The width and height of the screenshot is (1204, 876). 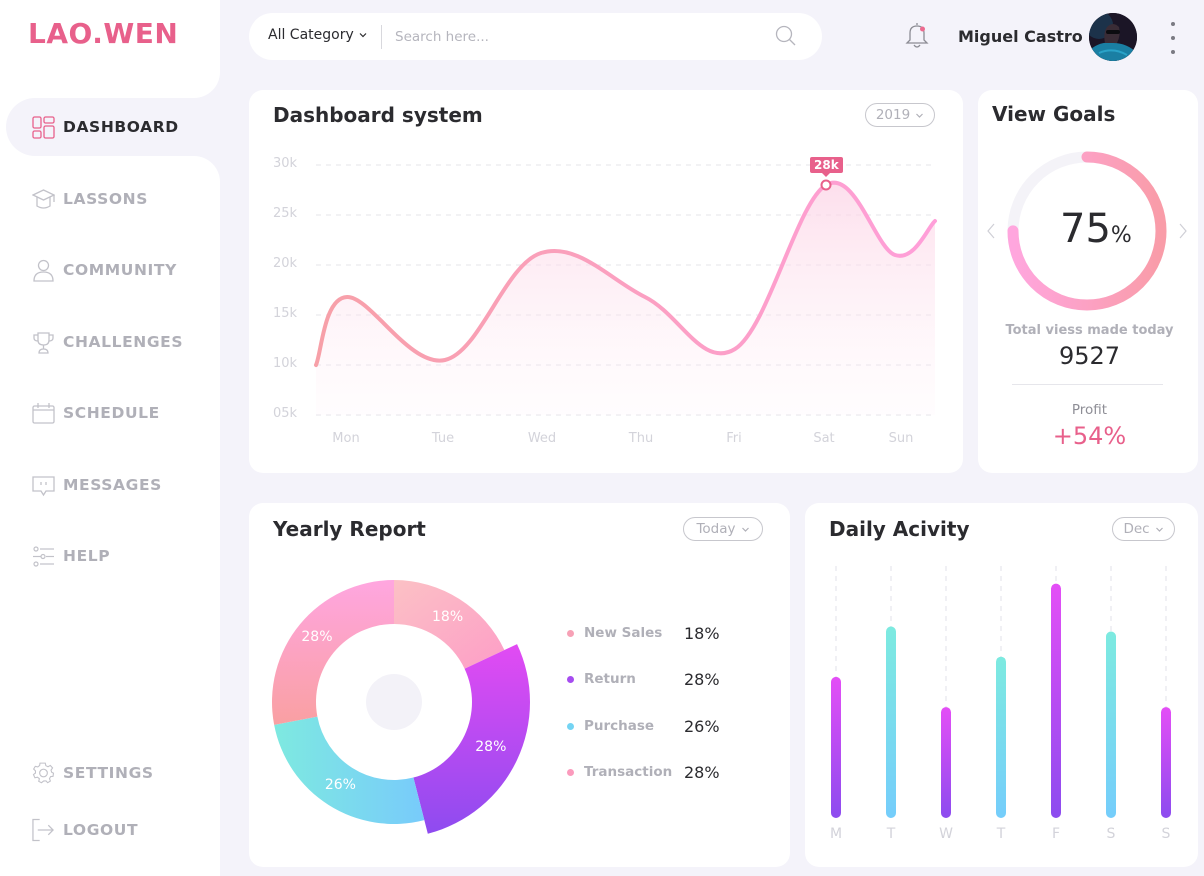 What do you see at coordinates (1001, 685) in the screenshot?
I see `daily-activity-card` at bounding box center [1001, 685].